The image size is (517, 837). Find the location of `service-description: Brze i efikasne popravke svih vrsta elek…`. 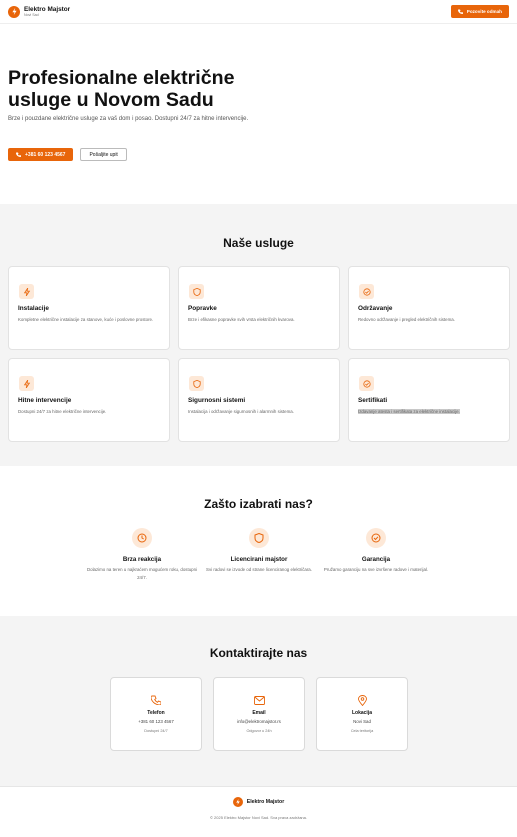

service-description: Brze i efikasne popravke svih vrsta elek… is located at coordinates (241, 319).